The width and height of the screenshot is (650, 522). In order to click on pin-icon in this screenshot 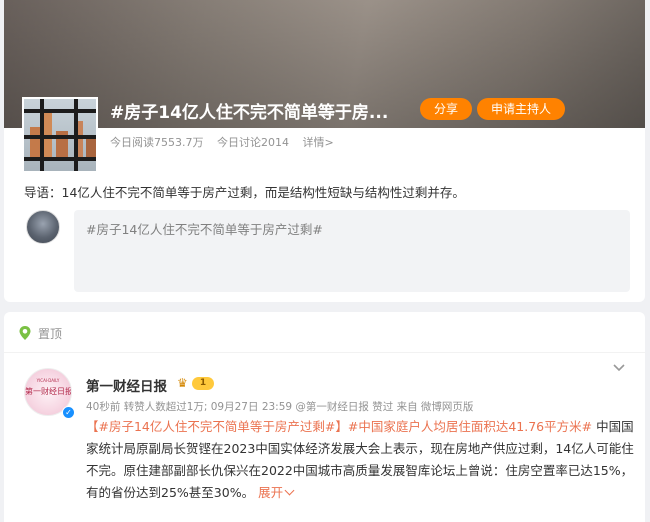, I will do `click(25, 333)`.